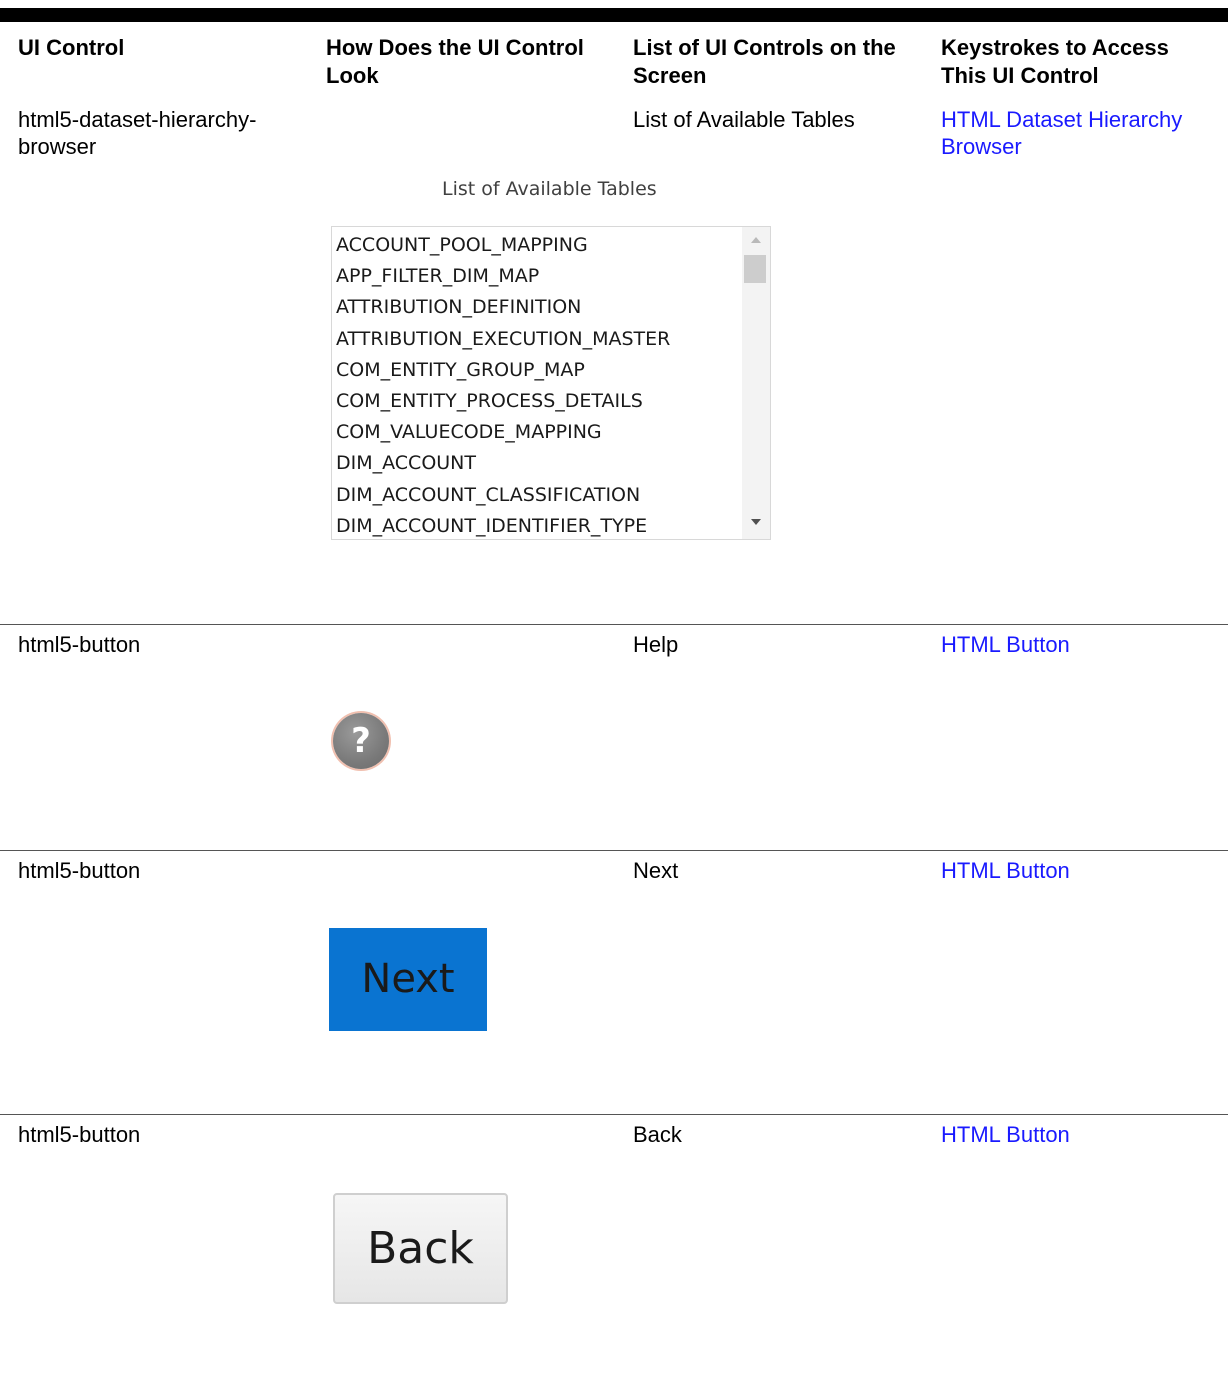  I want to click on cell-screen-control: Next, so click(656, 870).